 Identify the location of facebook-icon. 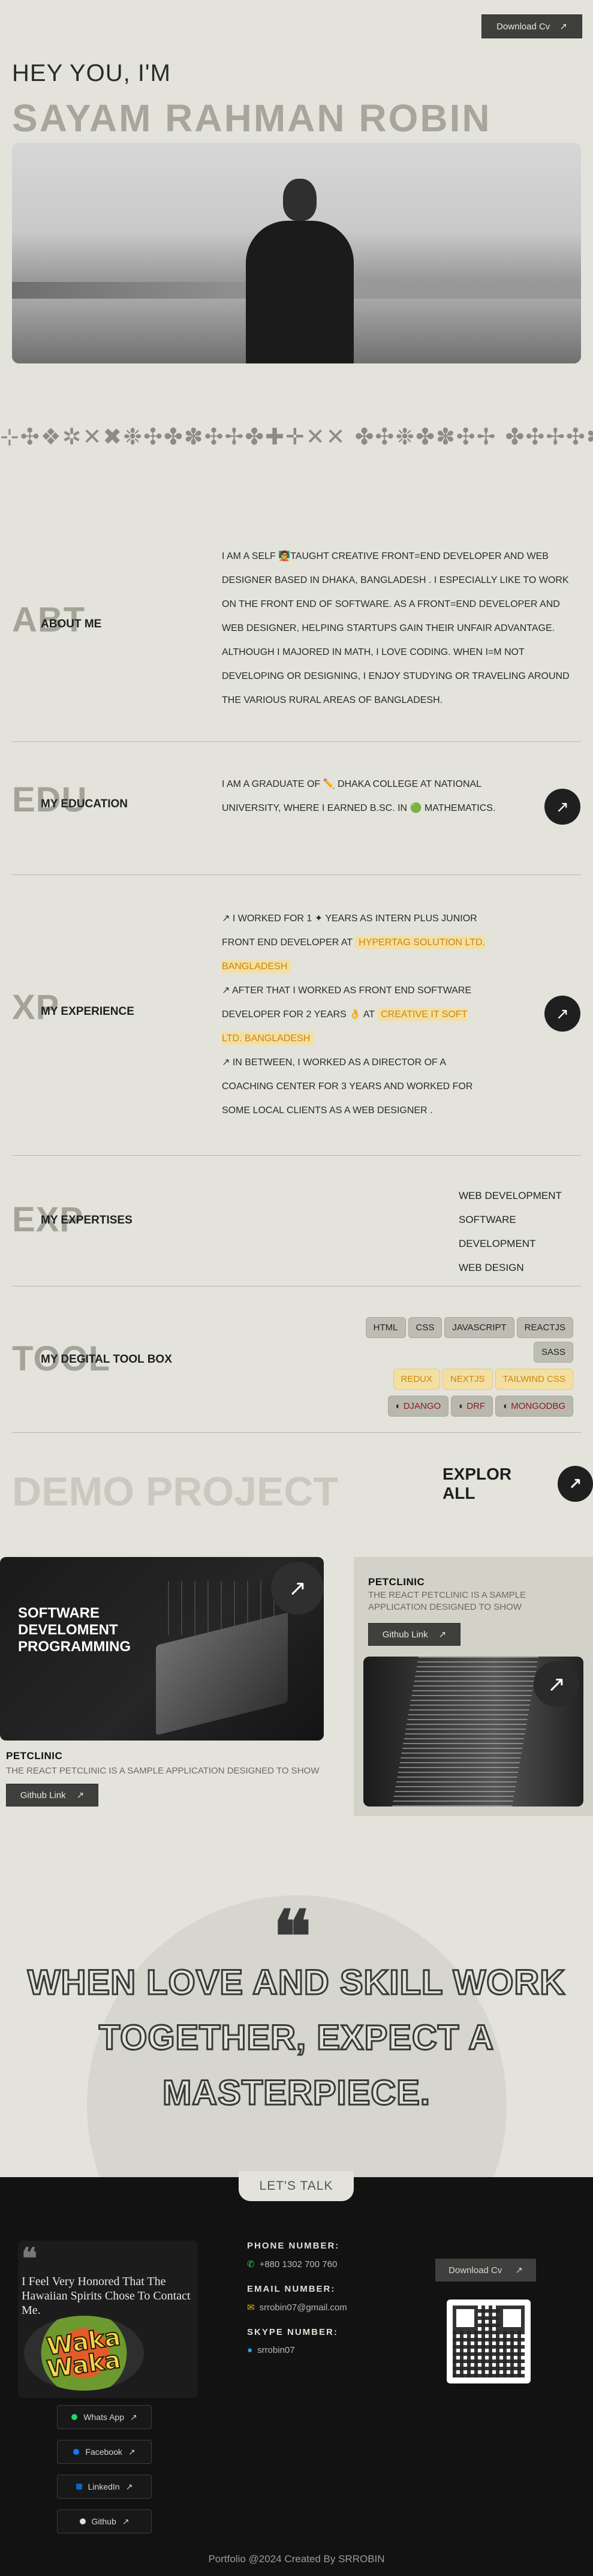
(77, 2452).